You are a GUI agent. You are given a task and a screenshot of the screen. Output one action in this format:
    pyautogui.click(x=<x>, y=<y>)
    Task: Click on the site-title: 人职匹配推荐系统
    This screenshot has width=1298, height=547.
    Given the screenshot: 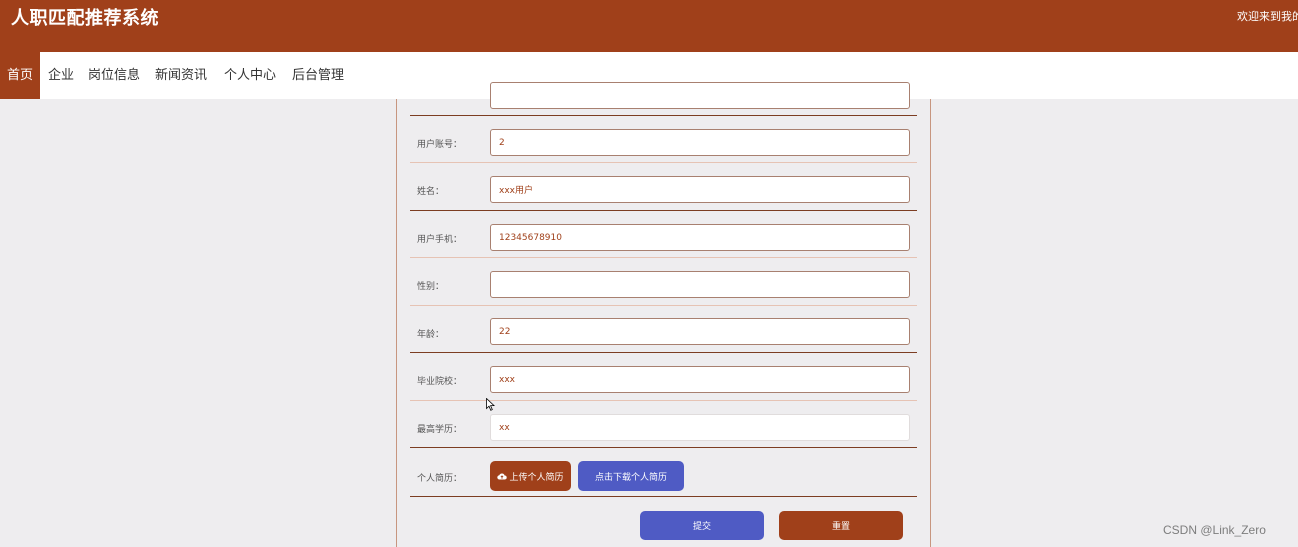 What is the action you would take?
    pyautogui.click(x=85, y=18)
    